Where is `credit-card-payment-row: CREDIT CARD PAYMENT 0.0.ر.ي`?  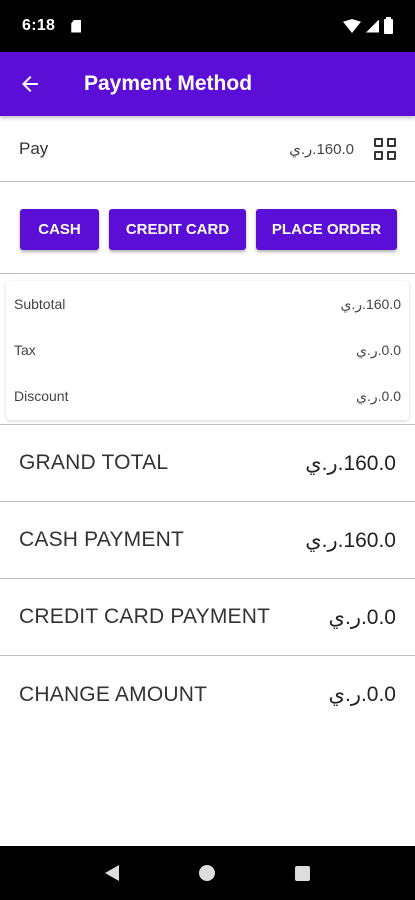
credit-card-payment-row: CREDIT CARD PAYMENT 0.0.ر.ي is located at coordinates (207, 617).